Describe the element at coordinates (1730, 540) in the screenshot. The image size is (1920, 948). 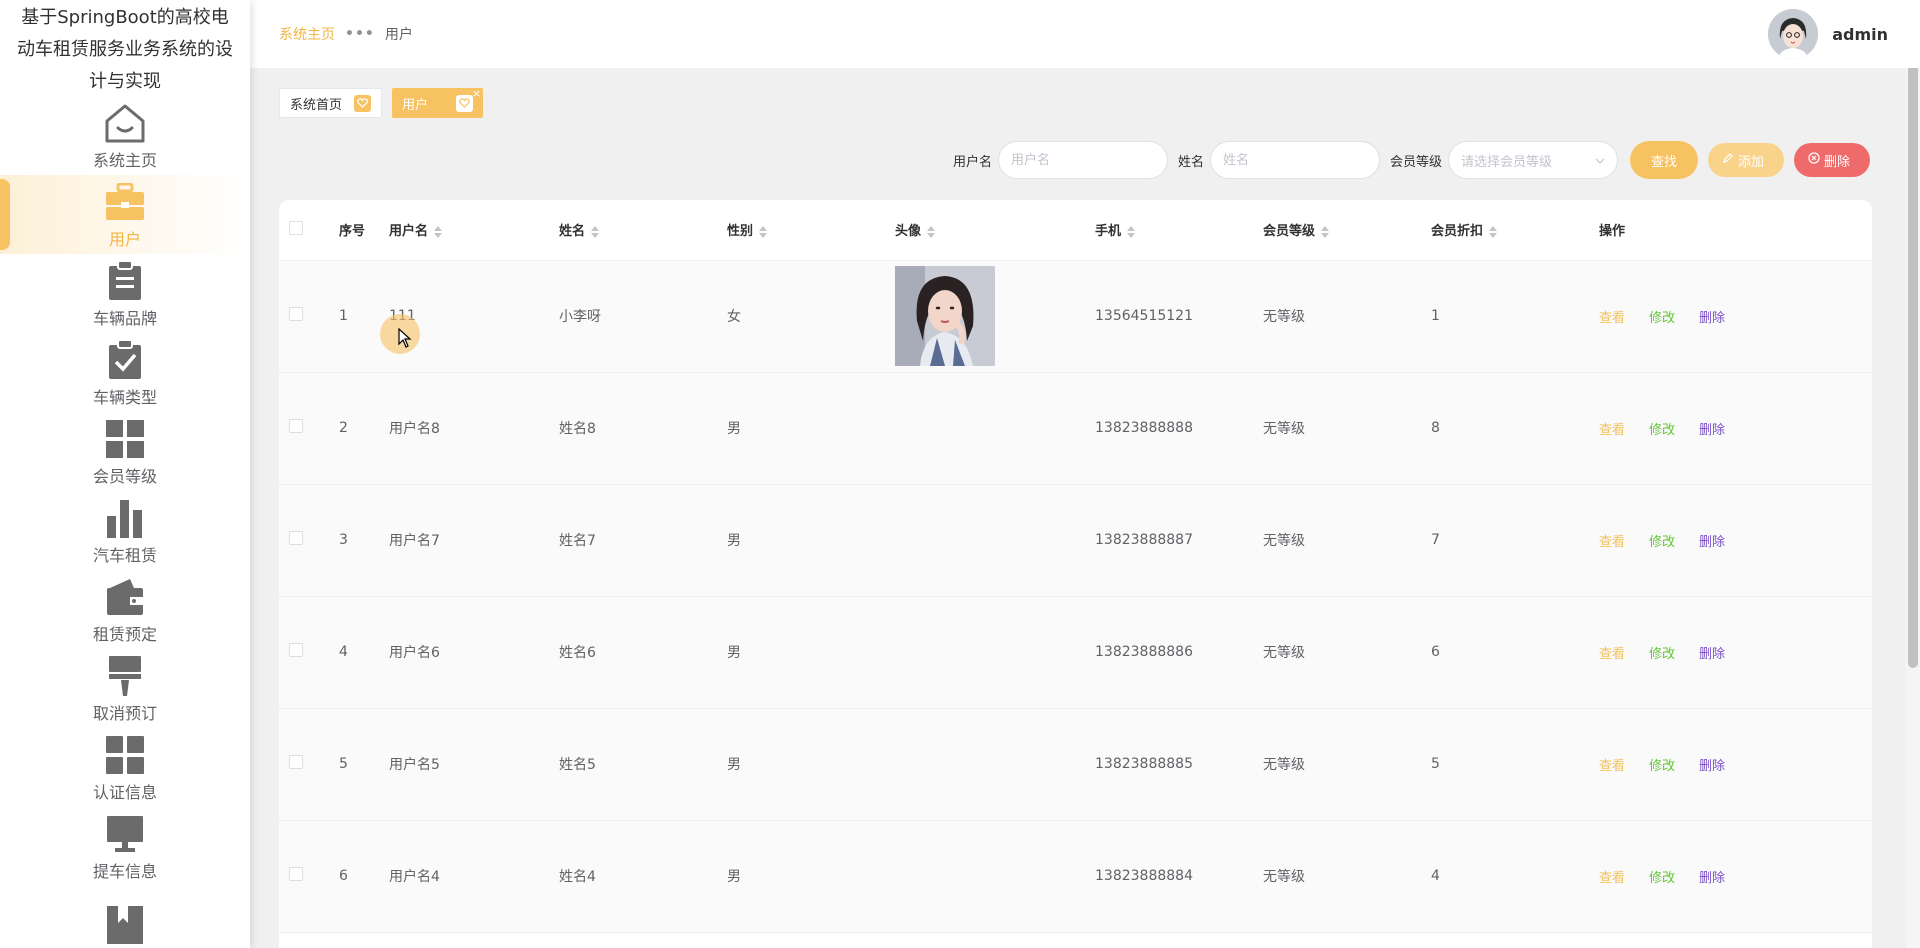
I see `cell-actions: 查看 修改 删除` at that location.